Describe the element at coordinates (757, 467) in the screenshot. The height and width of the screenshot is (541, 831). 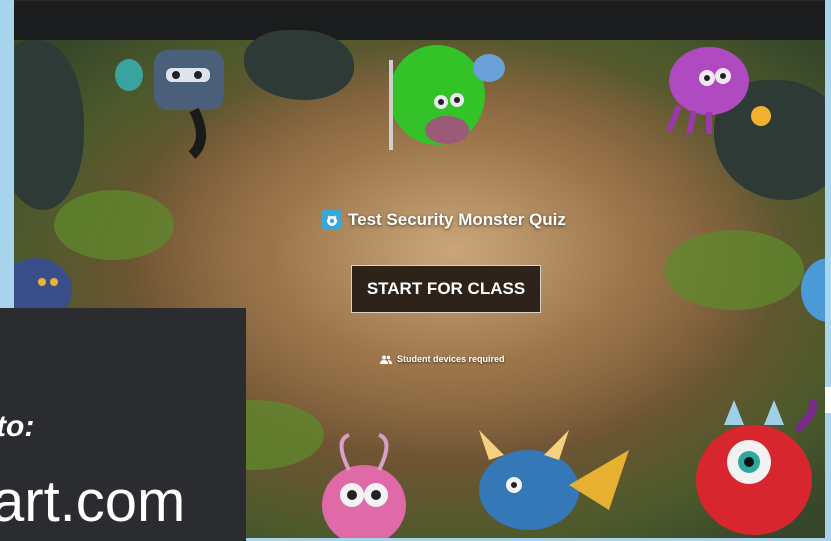
I see `red-cyclops-monster-illustration` at that location.